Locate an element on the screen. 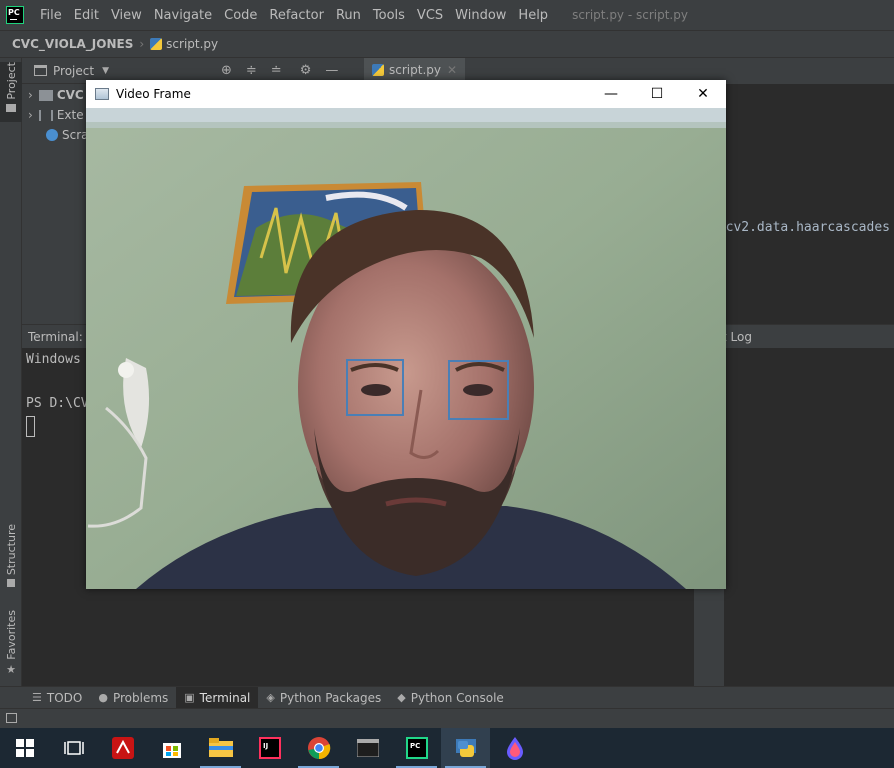 The image size is (894, 768). structure-tool-tab: Structure is located at coordinates (11, 559).